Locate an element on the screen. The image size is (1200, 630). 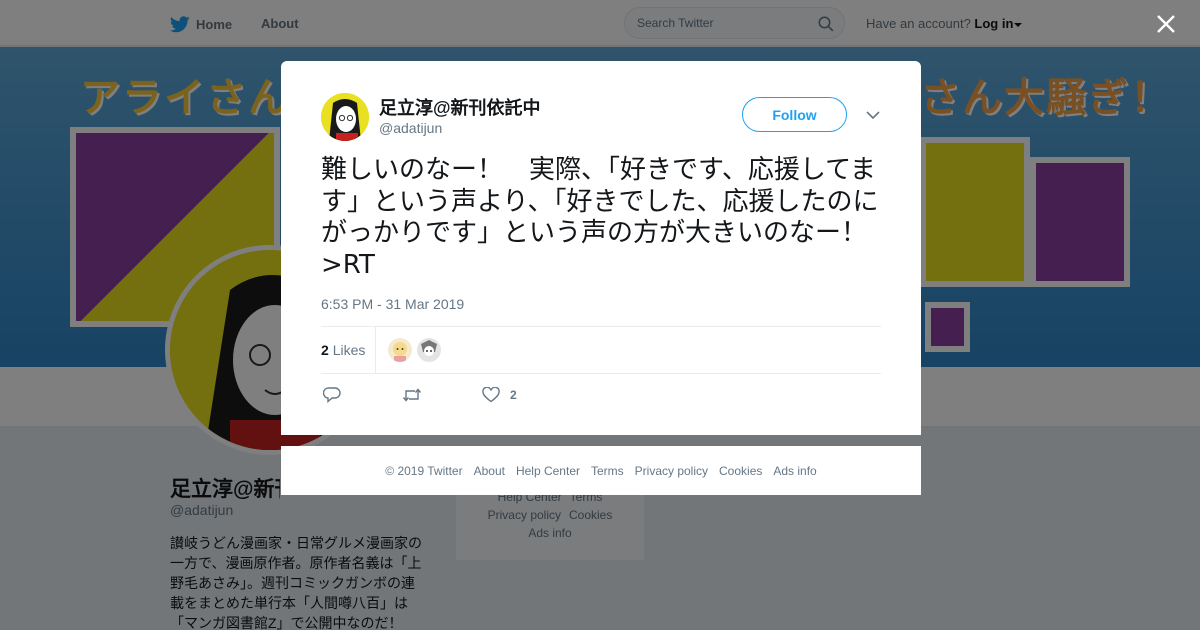
tweet-author-handle: @adatijun is located at coordinates (410, 128).